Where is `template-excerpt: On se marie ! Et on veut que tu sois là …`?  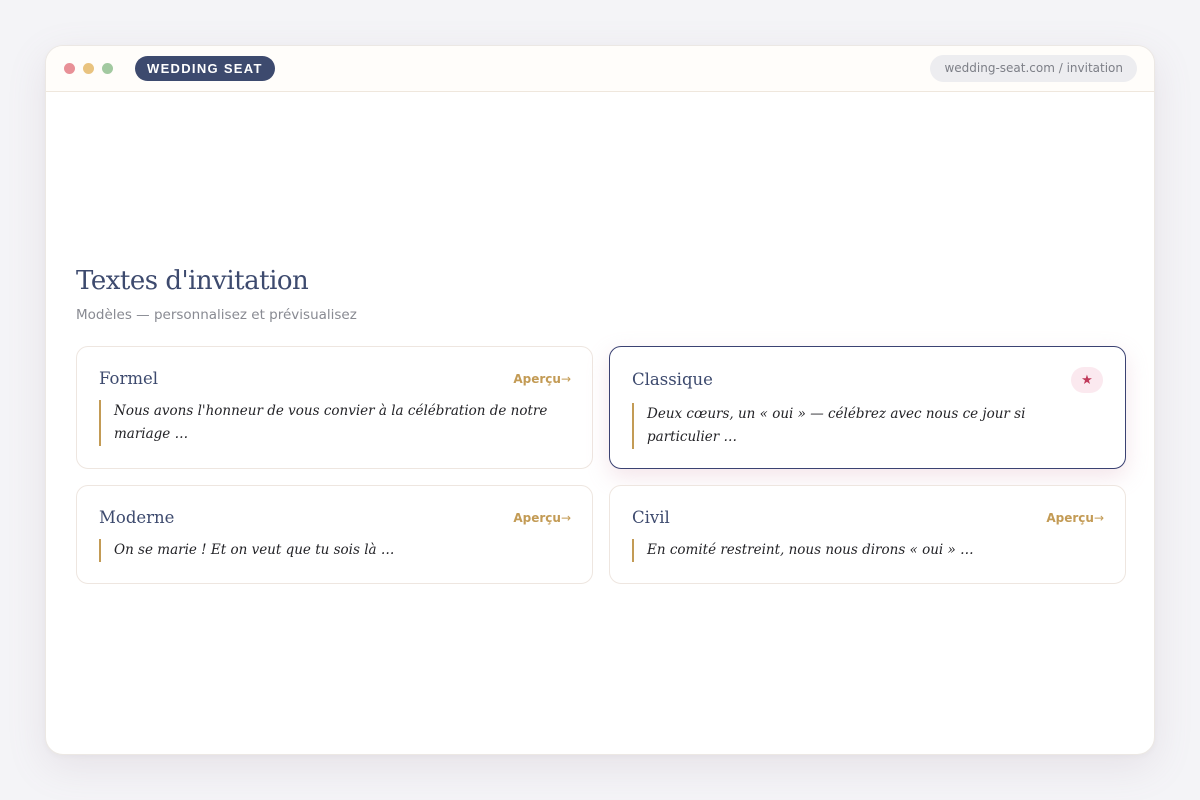 template-excerpt: On se marie ! Et on veut que tu sois là … is located at coordinates (330, 550).